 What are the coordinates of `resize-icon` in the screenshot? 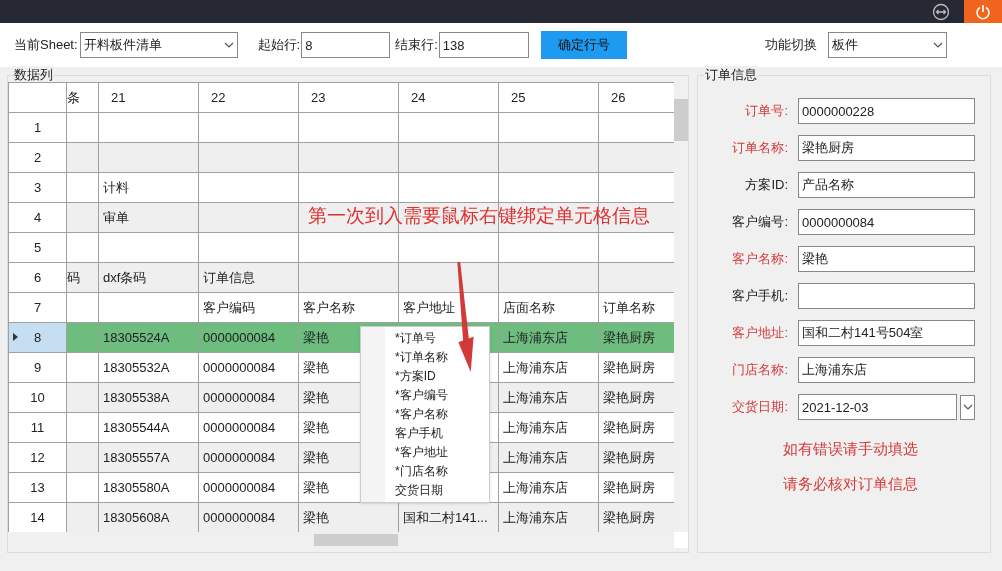 It's located at (941, 11).